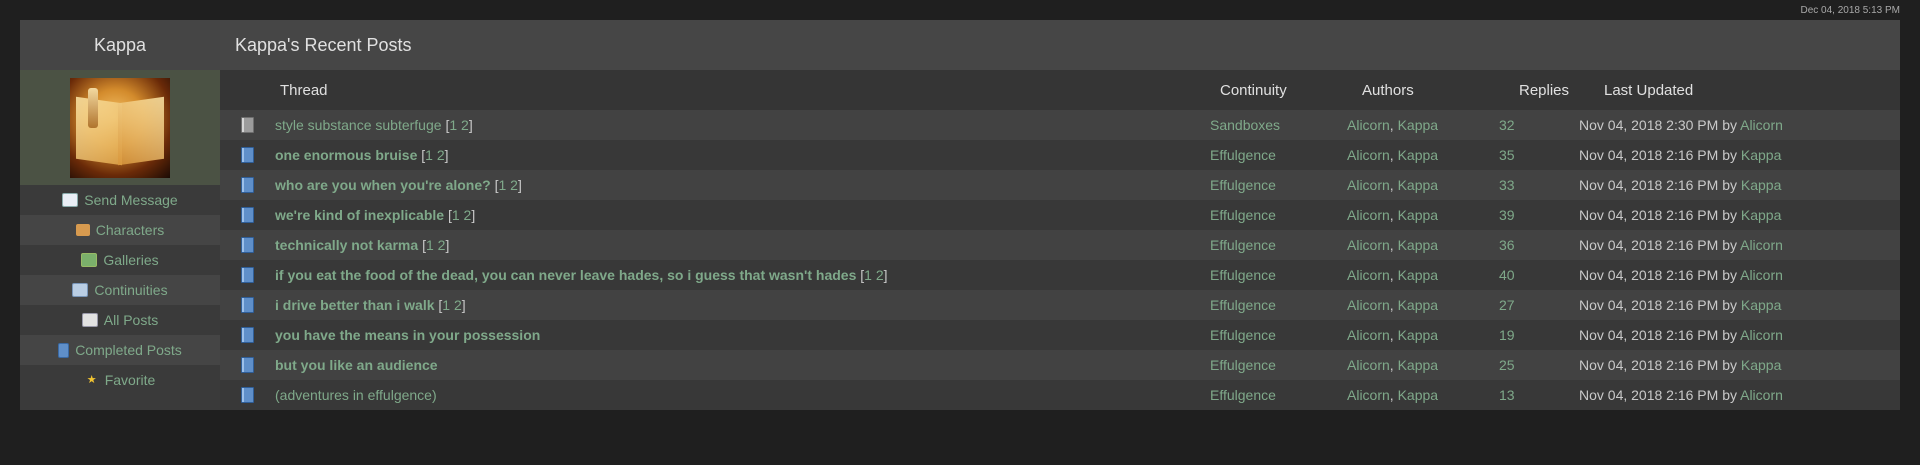 This screenshot has height=465, width=1920. Describe the element at coordinates (1539, 125) in the screenshot. I see `replies-count: 32` at that location.